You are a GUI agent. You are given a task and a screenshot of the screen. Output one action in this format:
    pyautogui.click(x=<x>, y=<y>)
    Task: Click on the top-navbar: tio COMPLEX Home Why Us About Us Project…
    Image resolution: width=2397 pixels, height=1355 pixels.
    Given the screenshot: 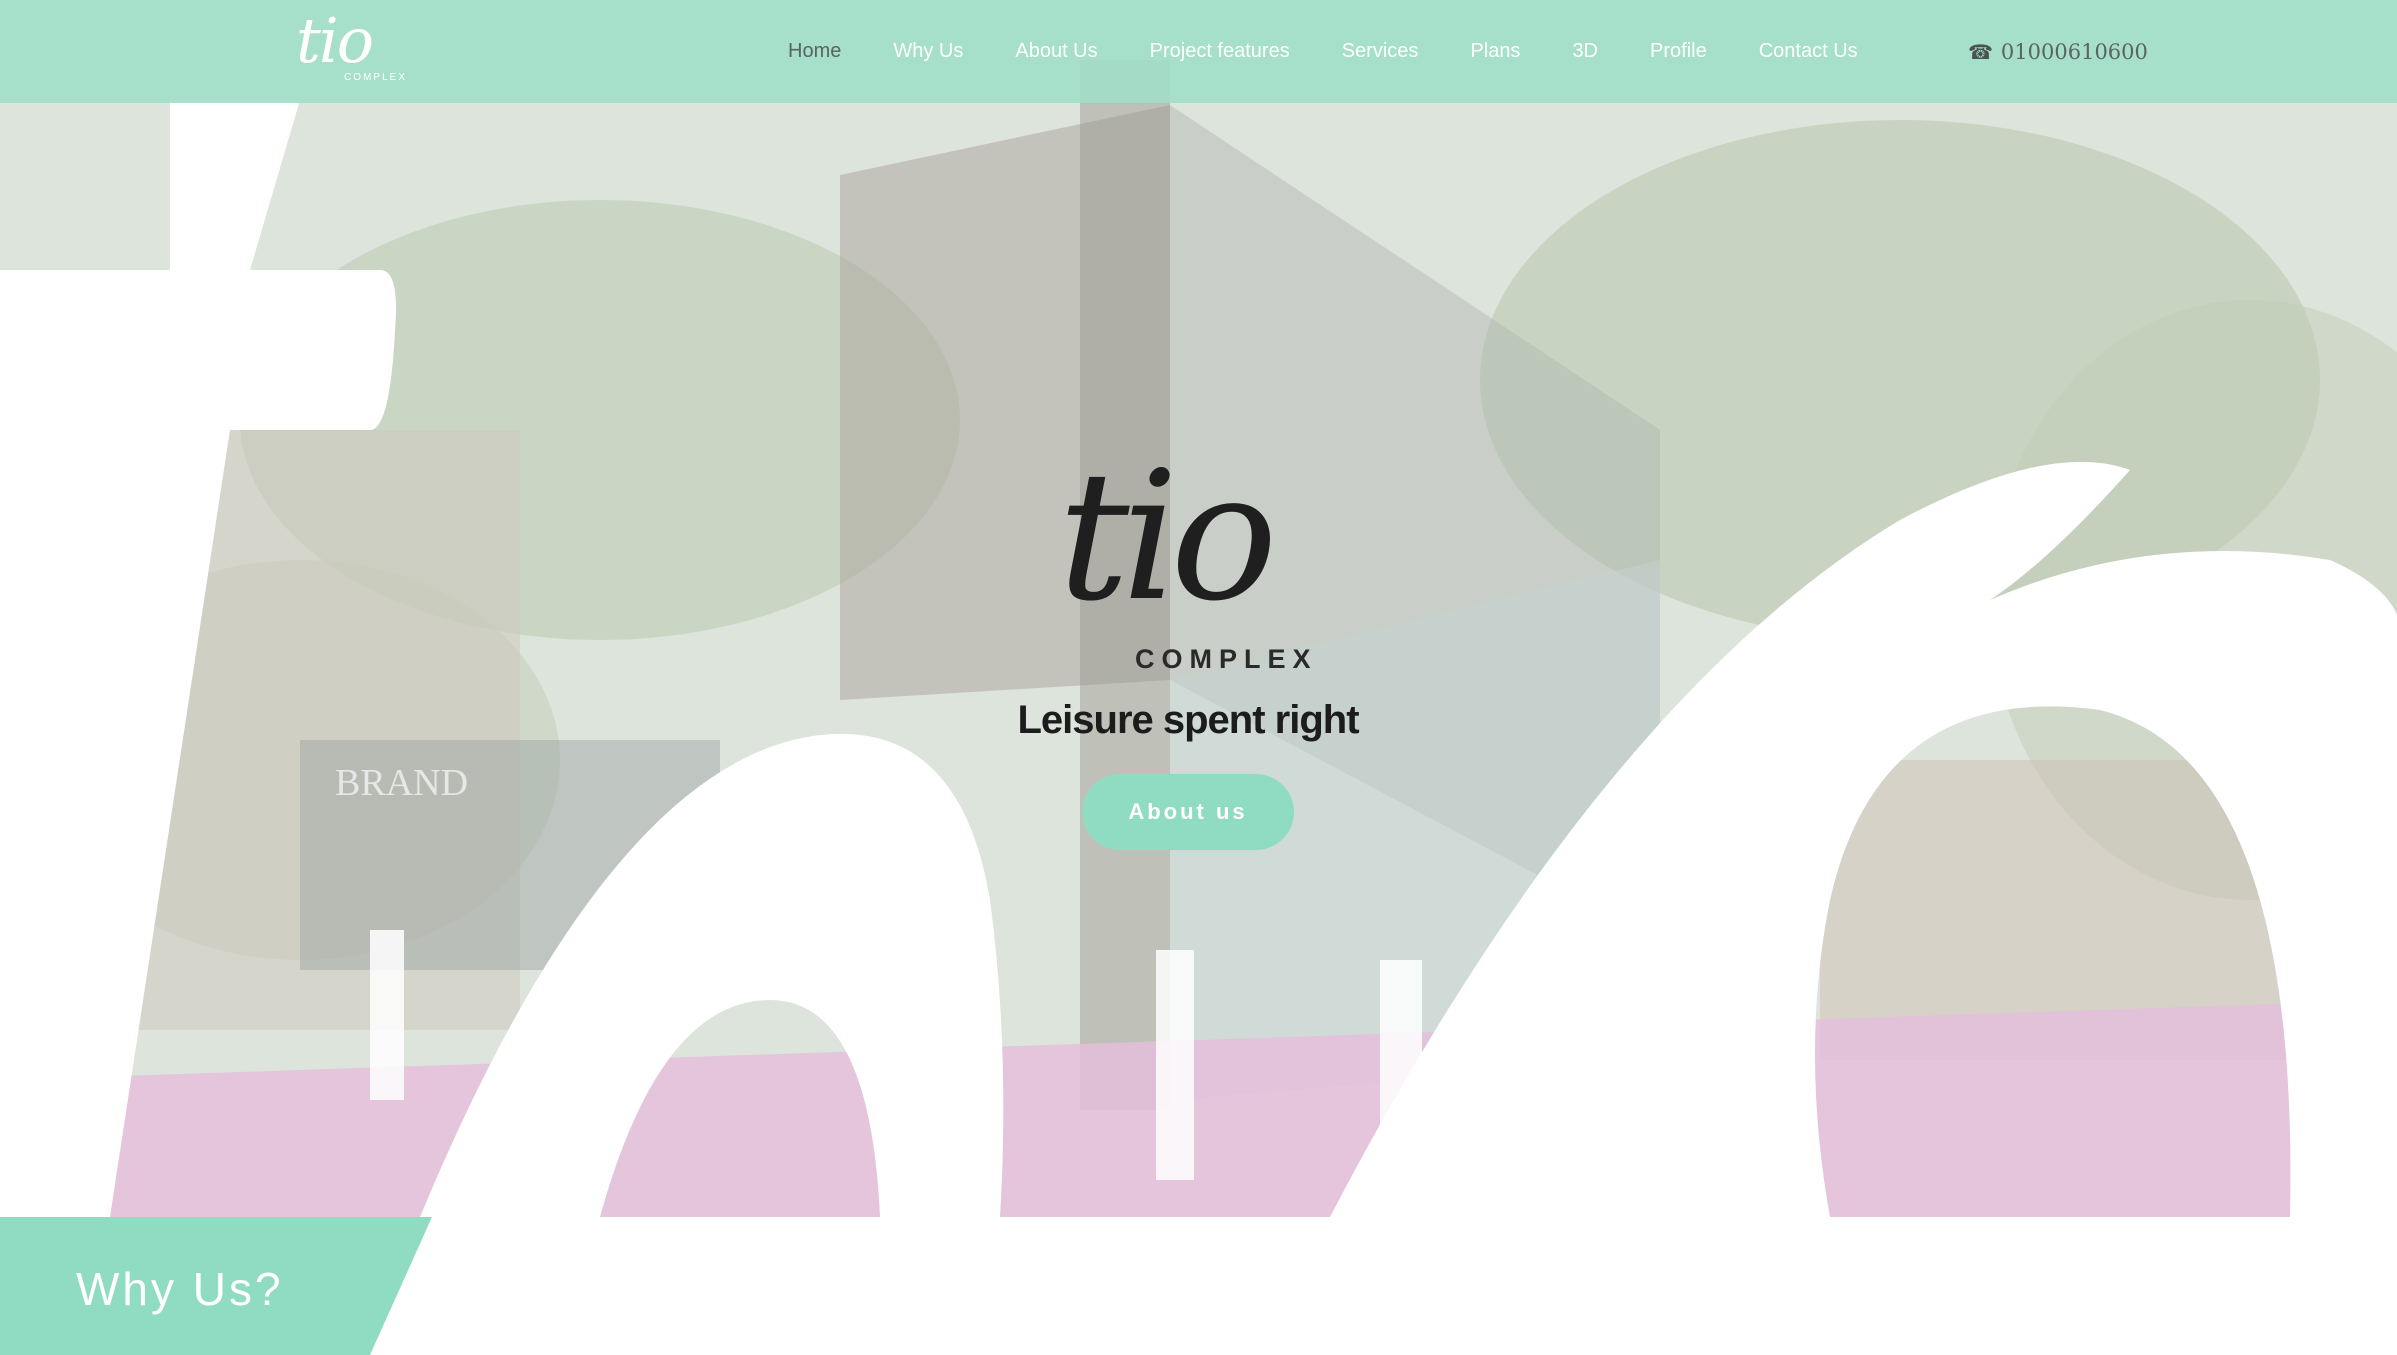 What is the action you would take?
    pyautogui.click(x=1198, y=51)
    